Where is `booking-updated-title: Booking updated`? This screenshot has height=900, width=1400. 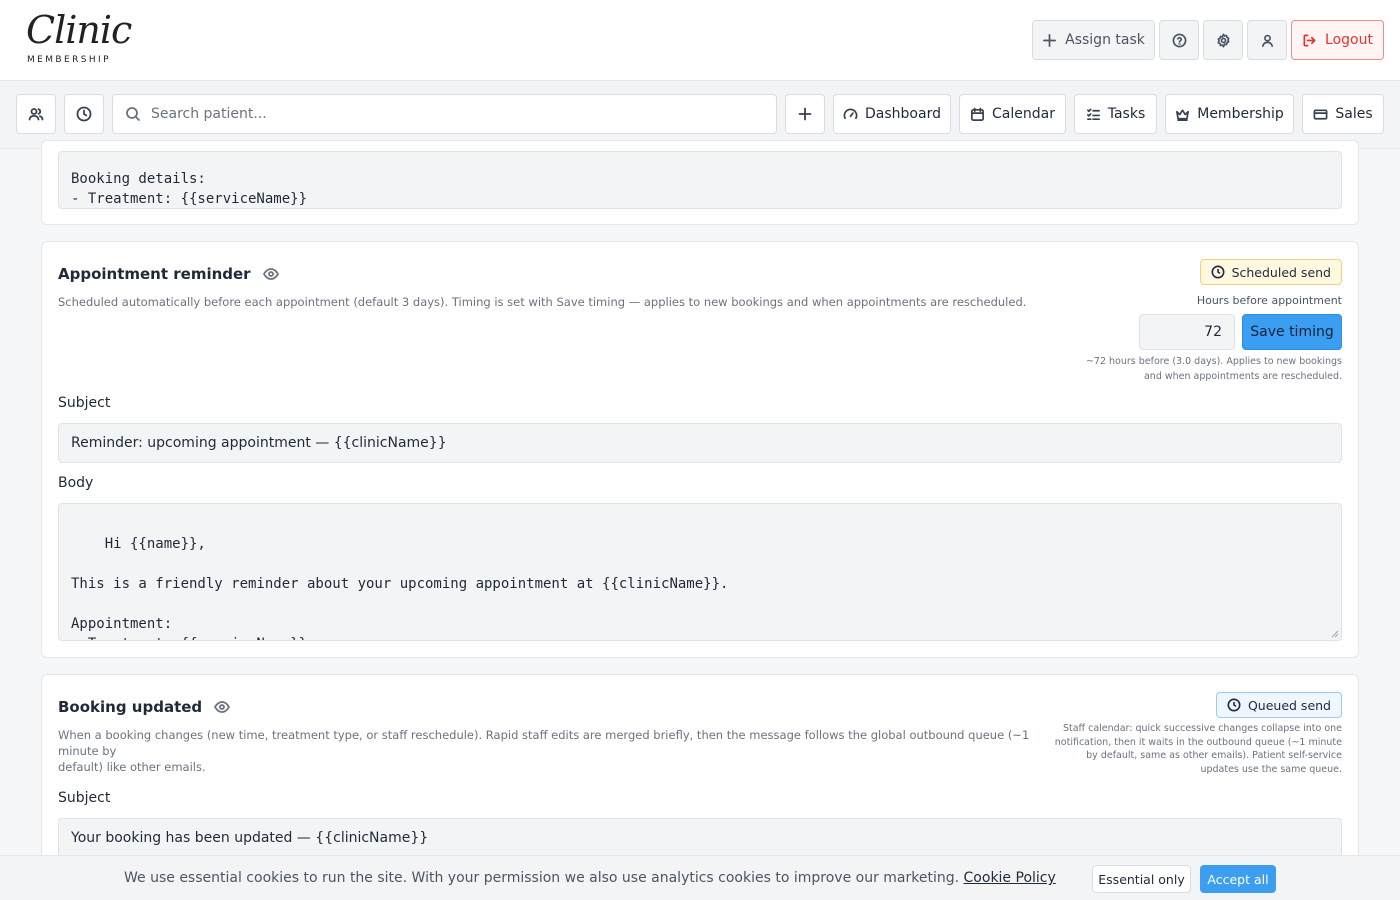
booking-updated-title: Booking updated is located at coordinates (144, 707).